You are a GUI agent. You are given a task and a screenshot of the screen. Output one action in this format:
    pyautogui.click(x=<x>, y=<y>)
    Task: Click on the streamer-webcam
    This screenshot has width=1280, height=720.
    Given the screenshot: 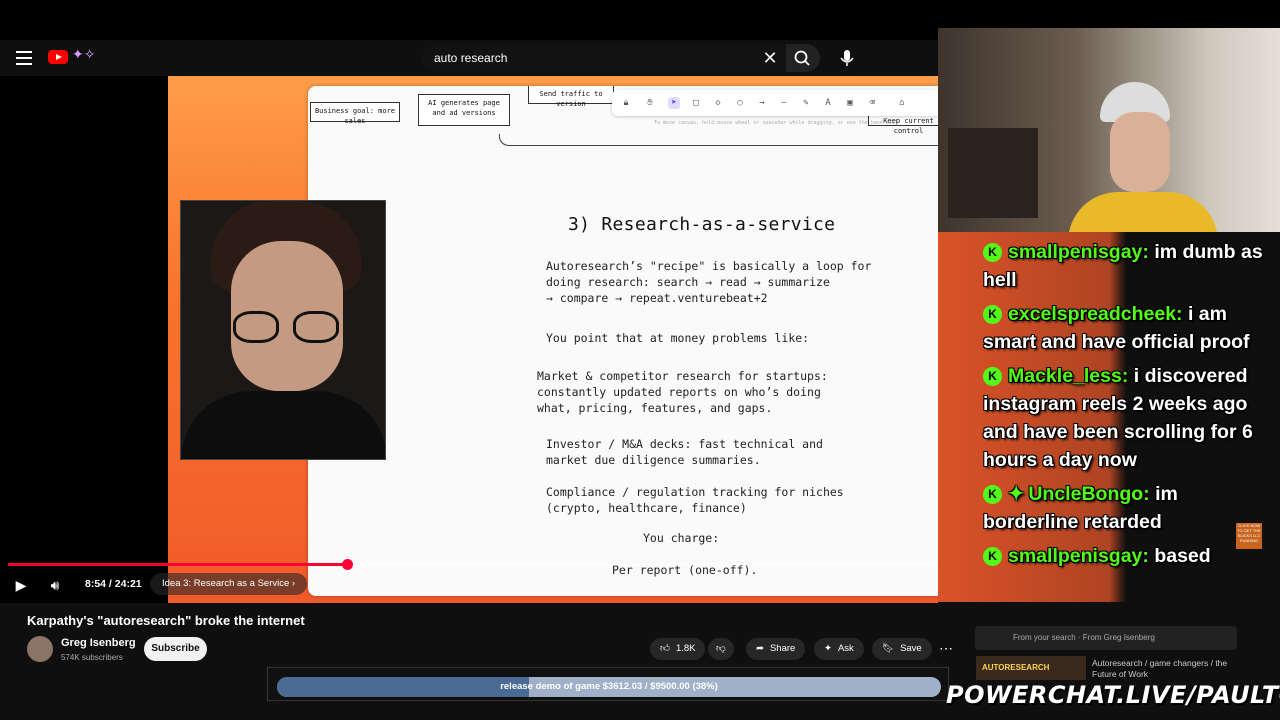 What is the action you would take?
    pyautogui.click(x=1109, y=130)
    